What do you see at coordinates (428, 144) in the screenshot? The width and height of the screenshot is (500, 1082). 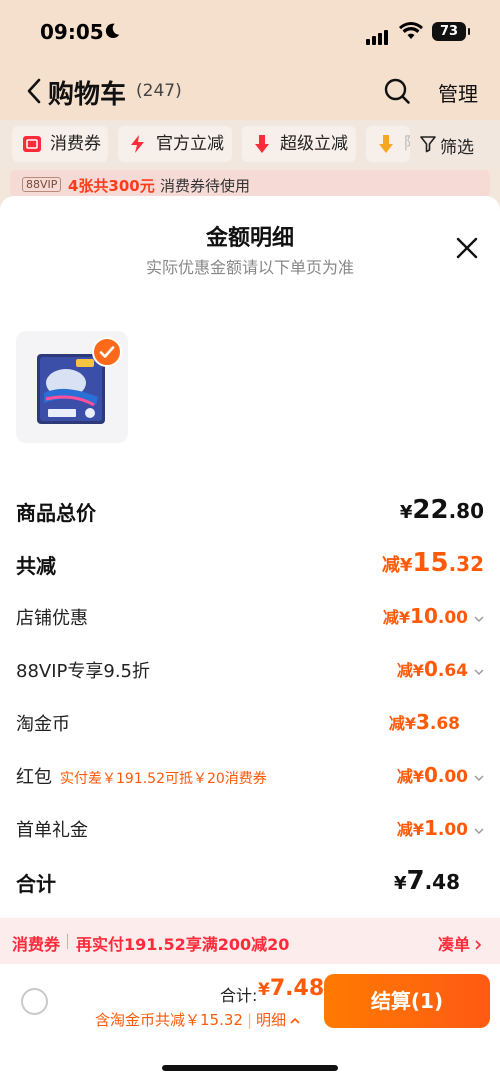 I see `funnel-icon` at bounding box center [428, 144].